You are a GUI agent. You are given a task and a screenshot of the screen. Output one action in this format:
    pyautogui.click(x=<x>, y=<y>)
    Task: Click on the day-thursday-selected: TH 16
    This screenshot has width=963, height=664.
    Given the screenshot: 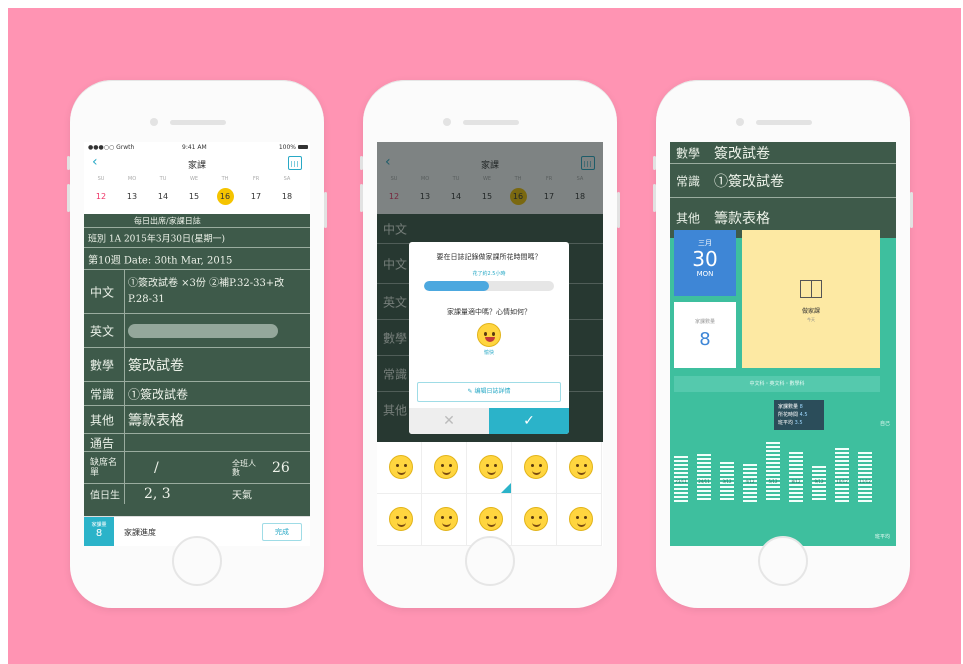 What is the action you would take?
    pyautogui.click(x=225, y=189)
    